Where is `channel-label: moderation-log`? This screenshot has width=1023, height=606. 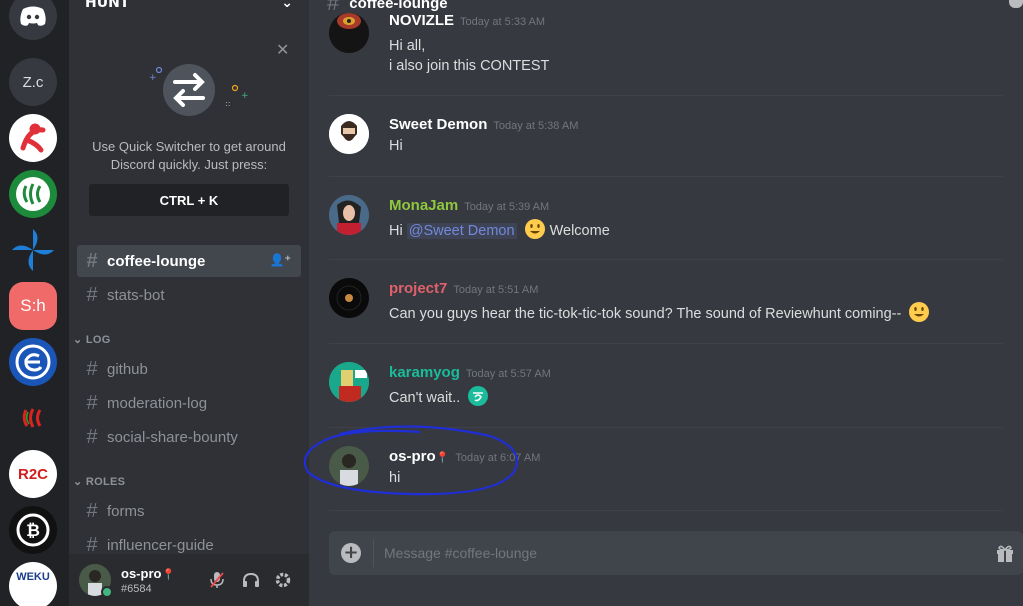
channel-label: moderation-log is located at coordinates (157, 403).